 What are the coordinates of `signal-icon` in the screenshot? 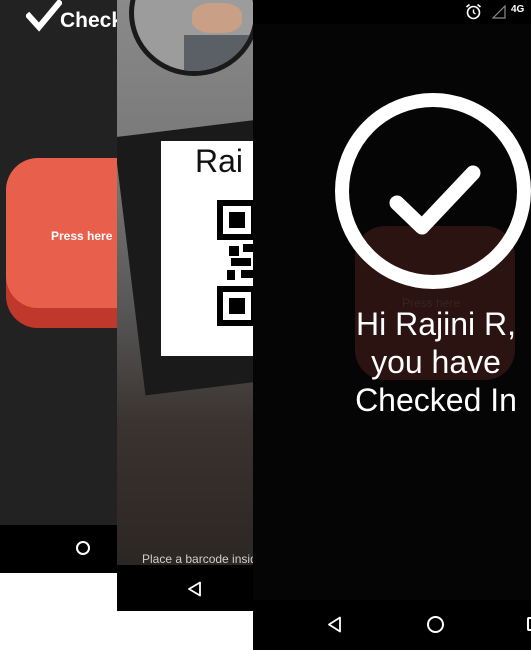 It's located at (499, 12).